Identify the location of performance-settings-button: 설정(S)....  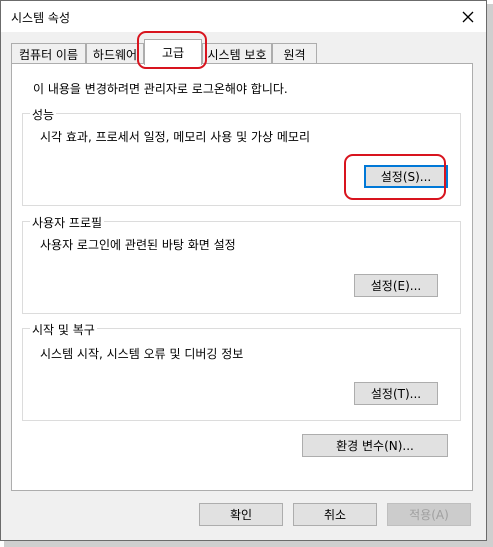
(406, 176).